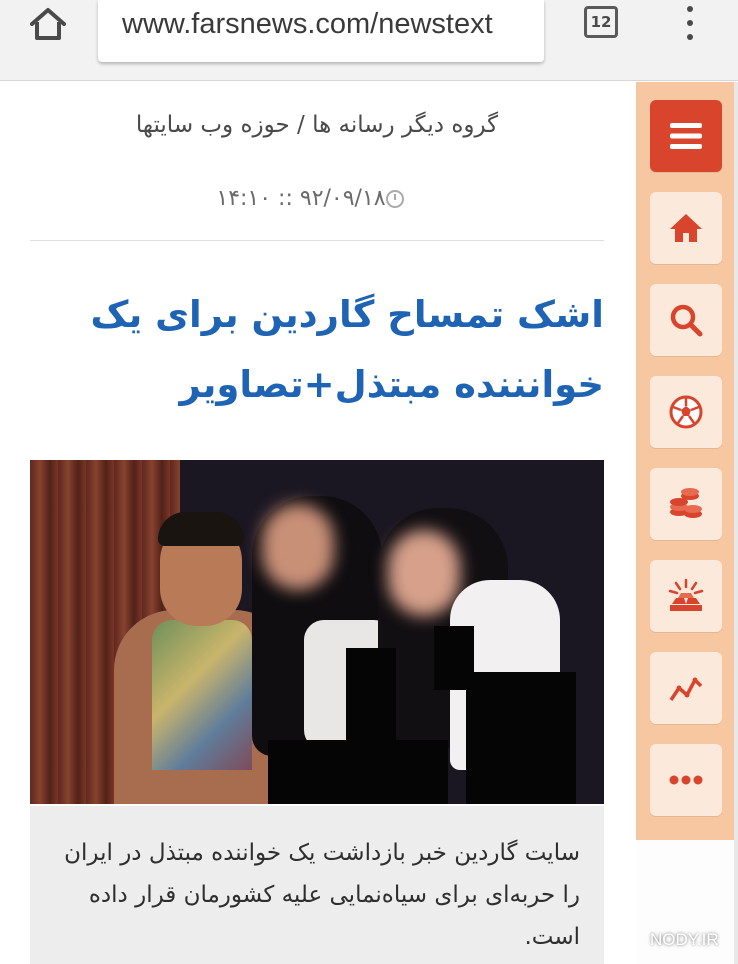 This screenshot has height=964, width=738. Describe the element at coordinates (307, 24) in the screenshot. I see `url-text: www.farsnews.com/newstext` at that location.